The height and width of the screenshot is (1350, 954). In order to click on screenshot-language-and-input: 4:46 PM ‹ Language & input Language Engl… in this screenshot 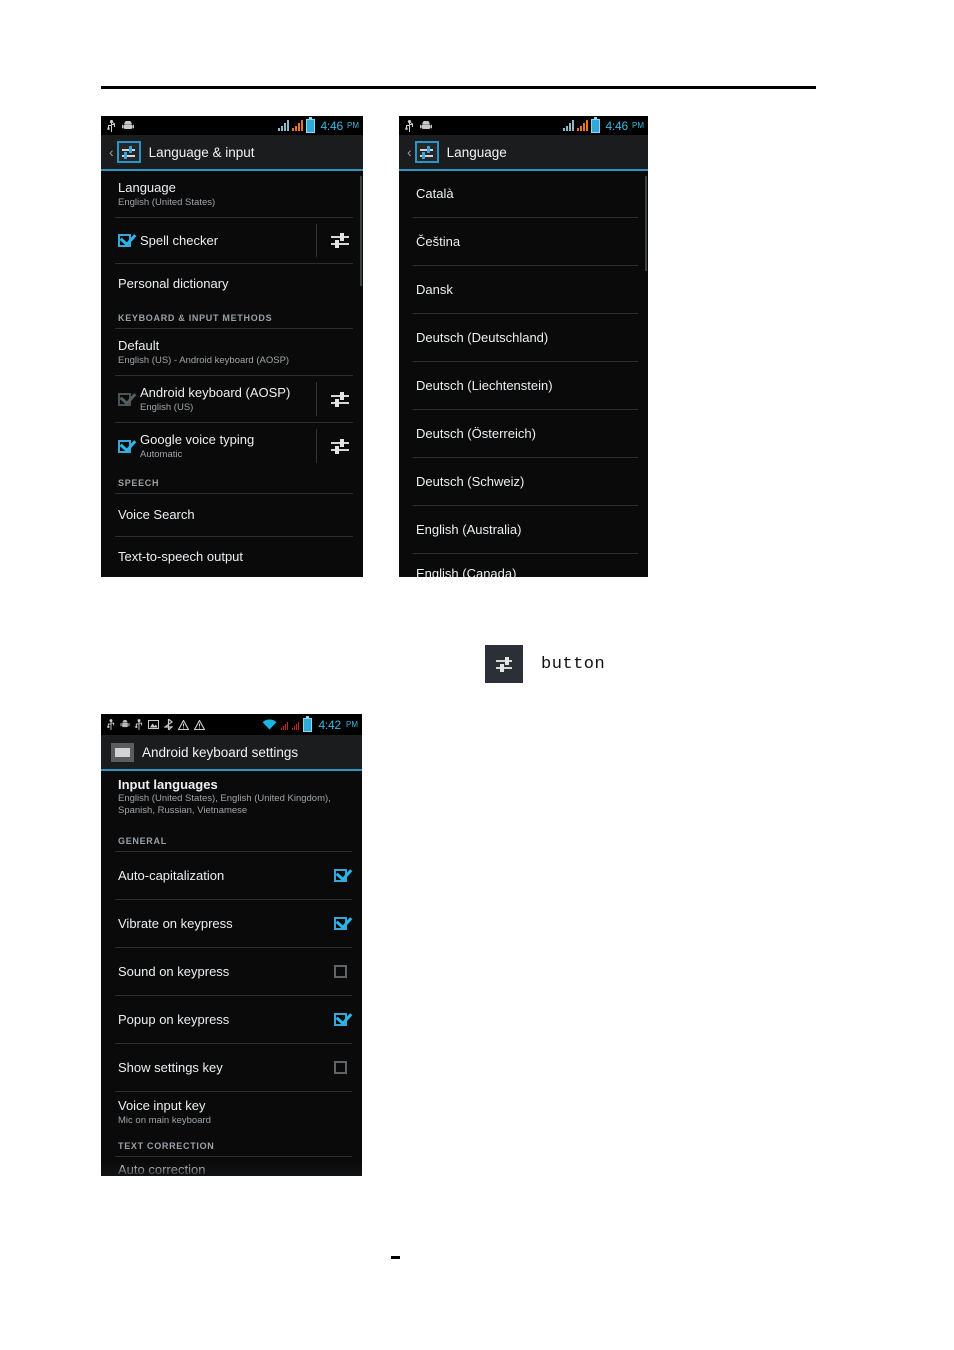, I will do `click(232, 346)`.